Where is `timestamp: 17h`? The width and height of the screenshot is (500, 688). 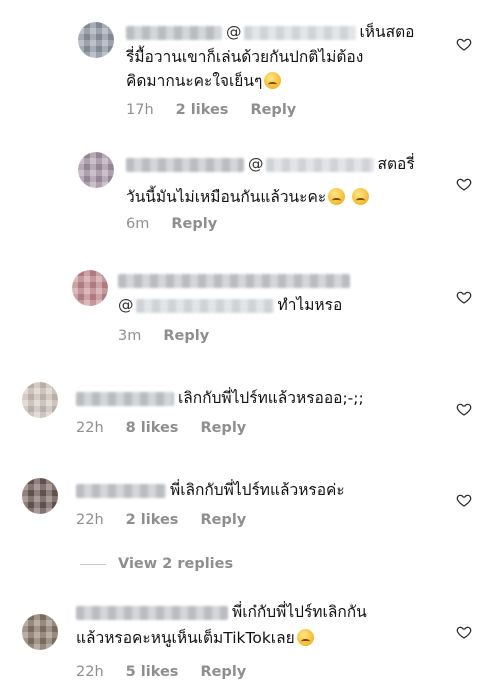 timestamp: 17h is located at coordinates (140, 110).